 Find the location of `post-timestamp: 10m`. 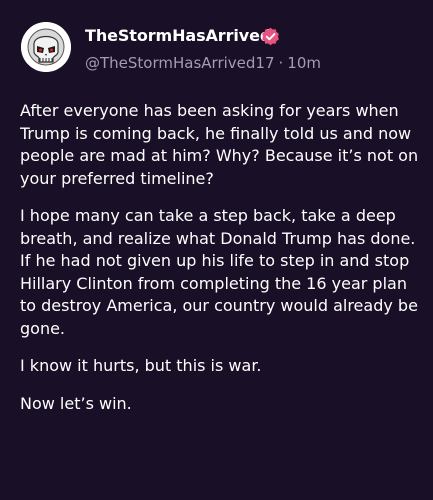

post-timestamp: 10m is located at coordinates (304, 63).